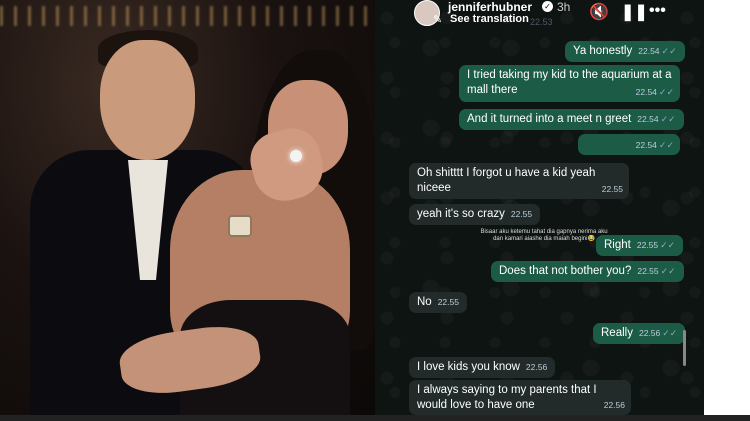  Describe the element at coordinates (629, 144) in the screenshot. I see `message-bubble: 22.54 ✓✓` at that location.